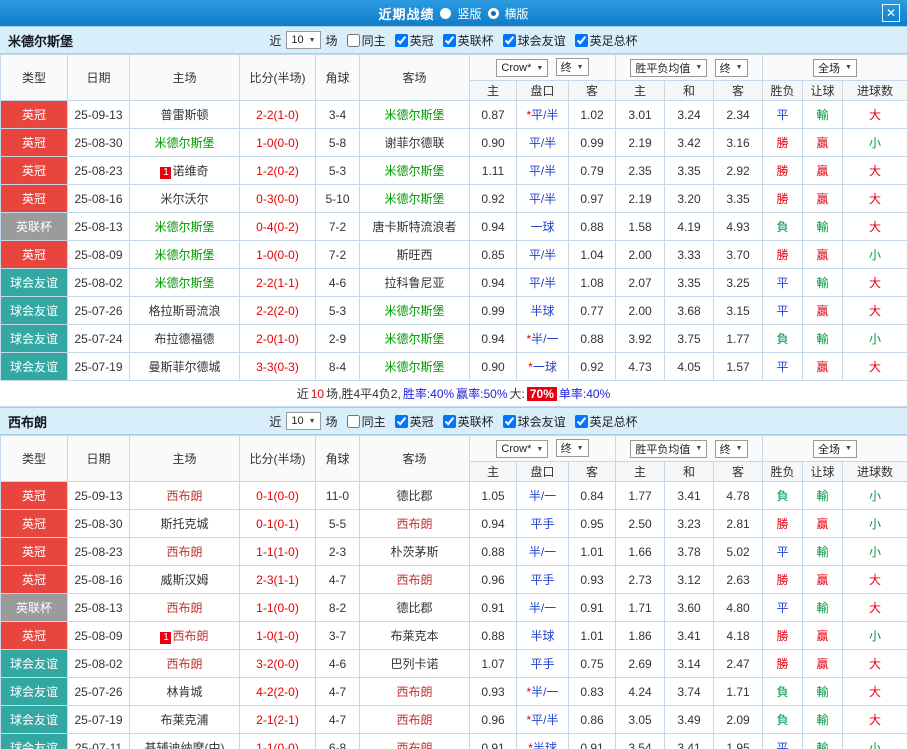  What do you see at coordinates (640, 719) in the screenshot?
I see `avg-home-cell: 3.05` at bounding box center [640, 719].